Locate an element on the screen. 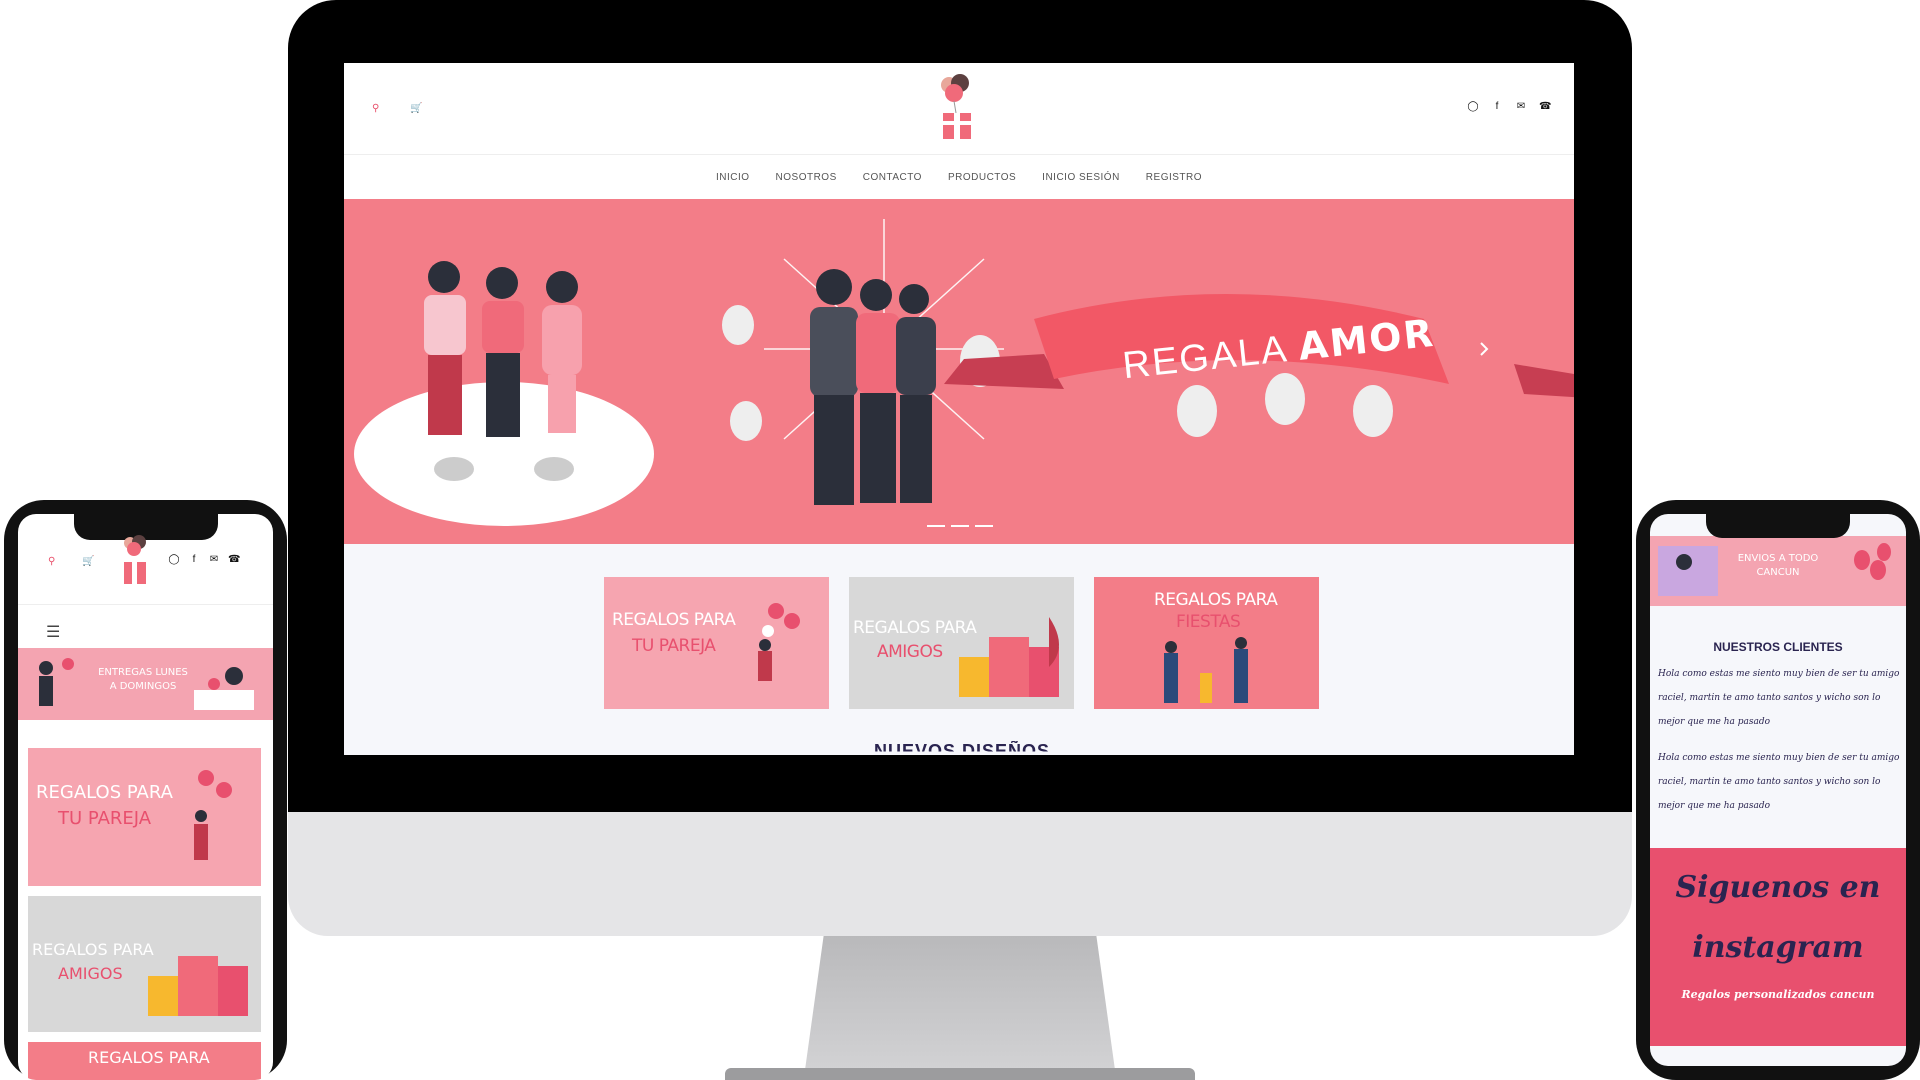 Image resolution: width=1920 pixels, height=1080 pixels. banner-line1: ENTREGAS LUNES is located at coordinates (143, 672).